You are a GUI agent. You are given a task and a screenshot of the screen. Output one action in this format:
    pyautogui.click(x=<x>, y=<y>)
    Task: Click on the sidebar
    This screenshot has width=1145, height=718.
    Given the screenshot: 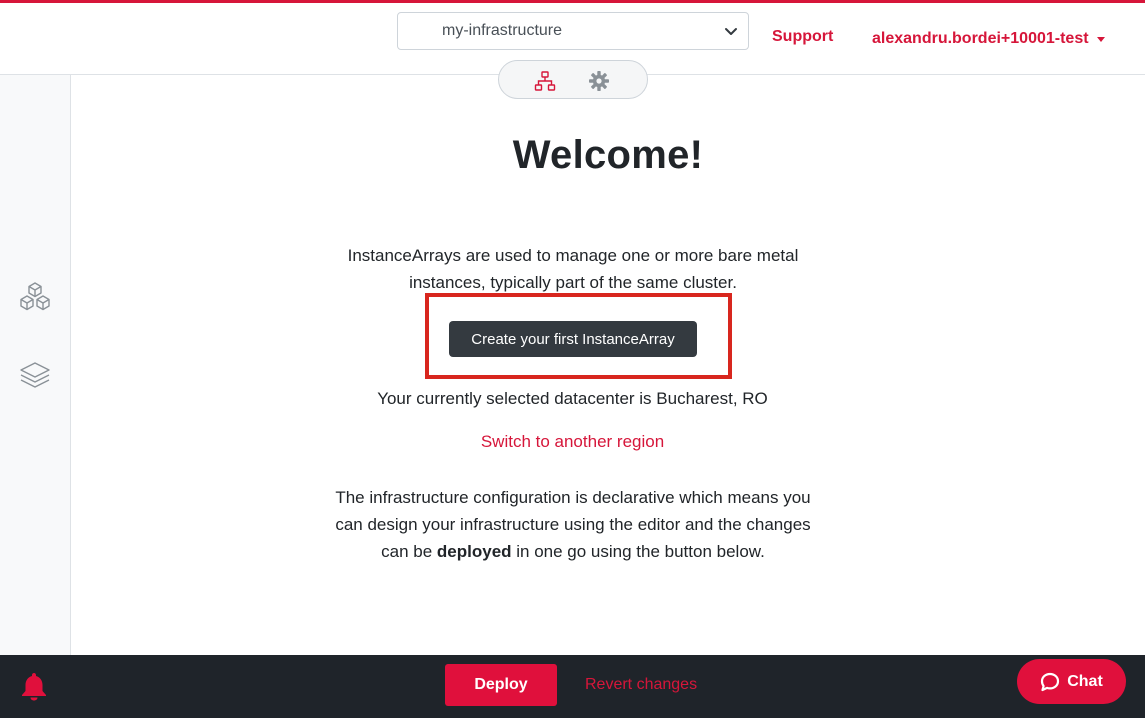 What is the action you would take?
    pyautogui.click(x=35, y=365)
    